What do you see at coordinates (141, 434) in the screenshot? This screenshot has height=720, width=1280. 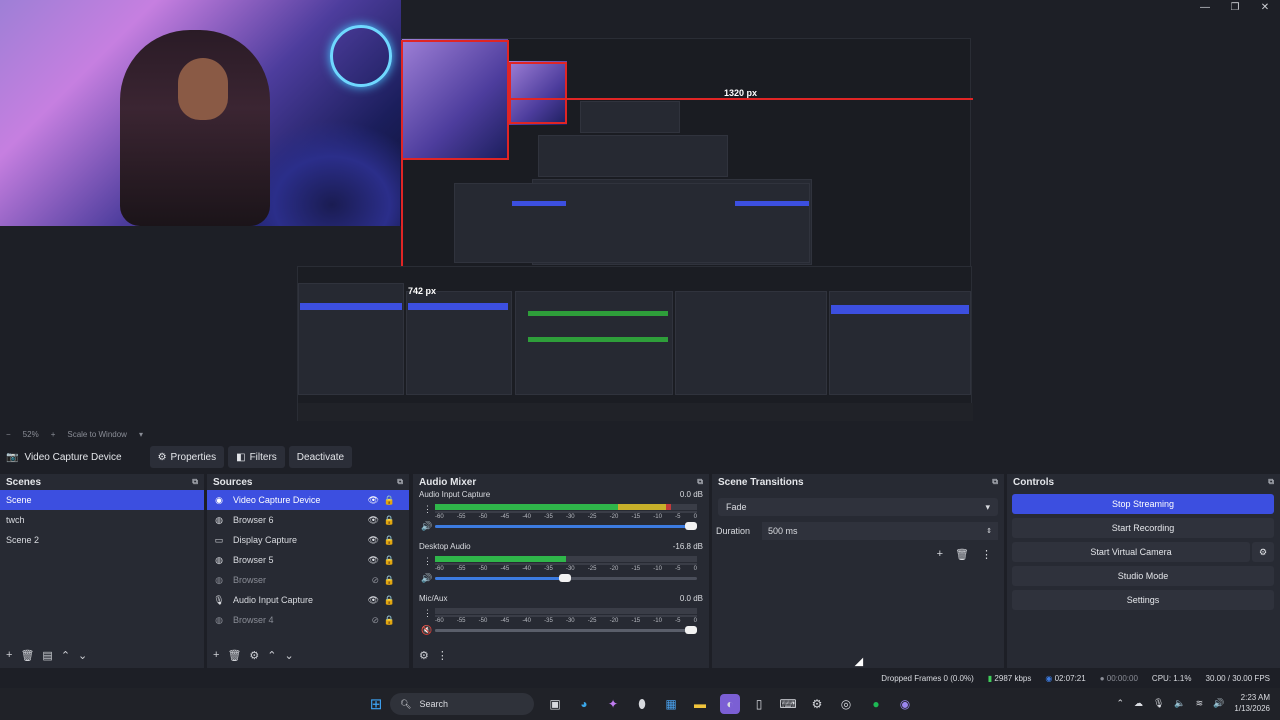 I see `scale-mode-dropdown-icon: ▾` at bounding box center [141, 434].